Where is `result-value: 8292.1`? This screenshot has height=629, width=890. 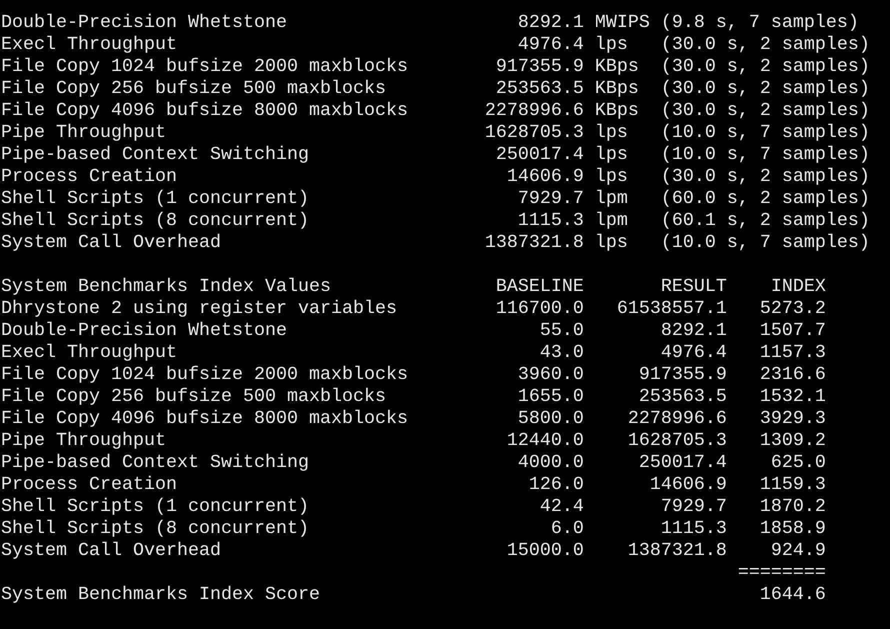 result-value: 8292.1 is located at coordinates (693, 331).